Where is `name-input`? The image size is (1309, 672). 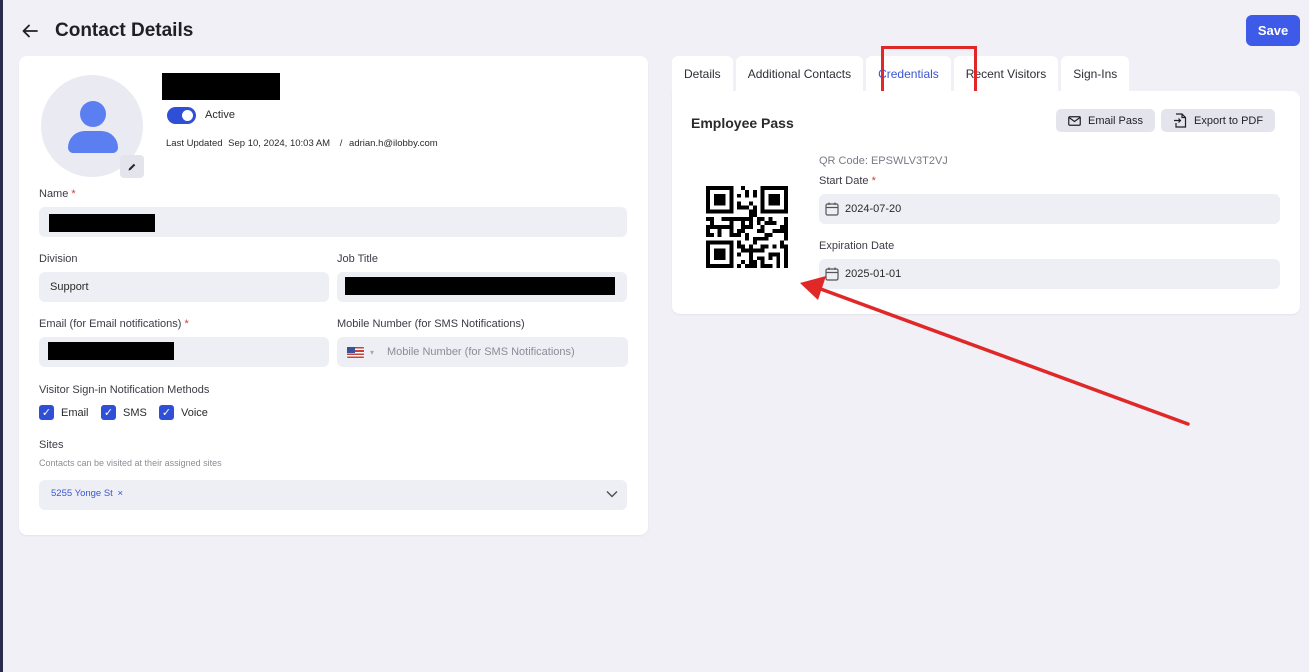
name-input is located at coordinates (333, 222).